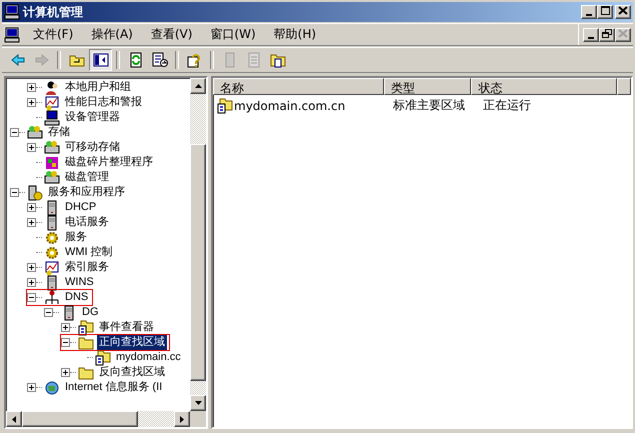 The height and width of the screenshot is (433, 635). I want to click on tree-item: WMI 控制, so click(89, 252).